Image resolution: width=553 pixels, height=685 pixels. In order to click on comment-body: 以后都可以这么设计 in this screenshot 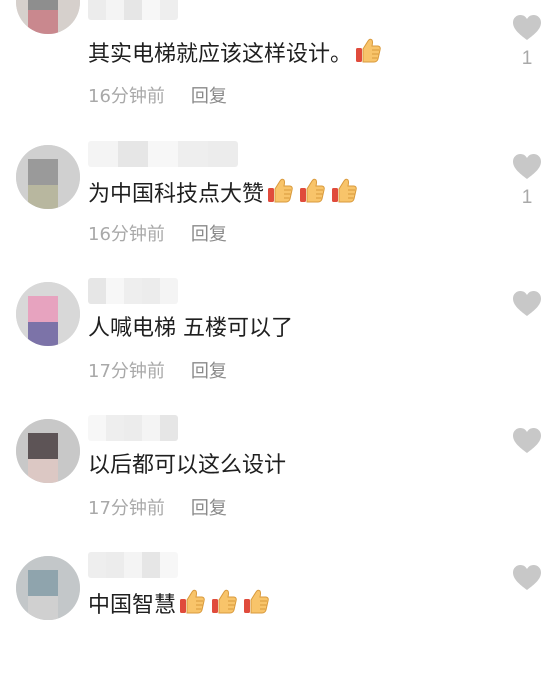, I will do `click(187, 466)`.